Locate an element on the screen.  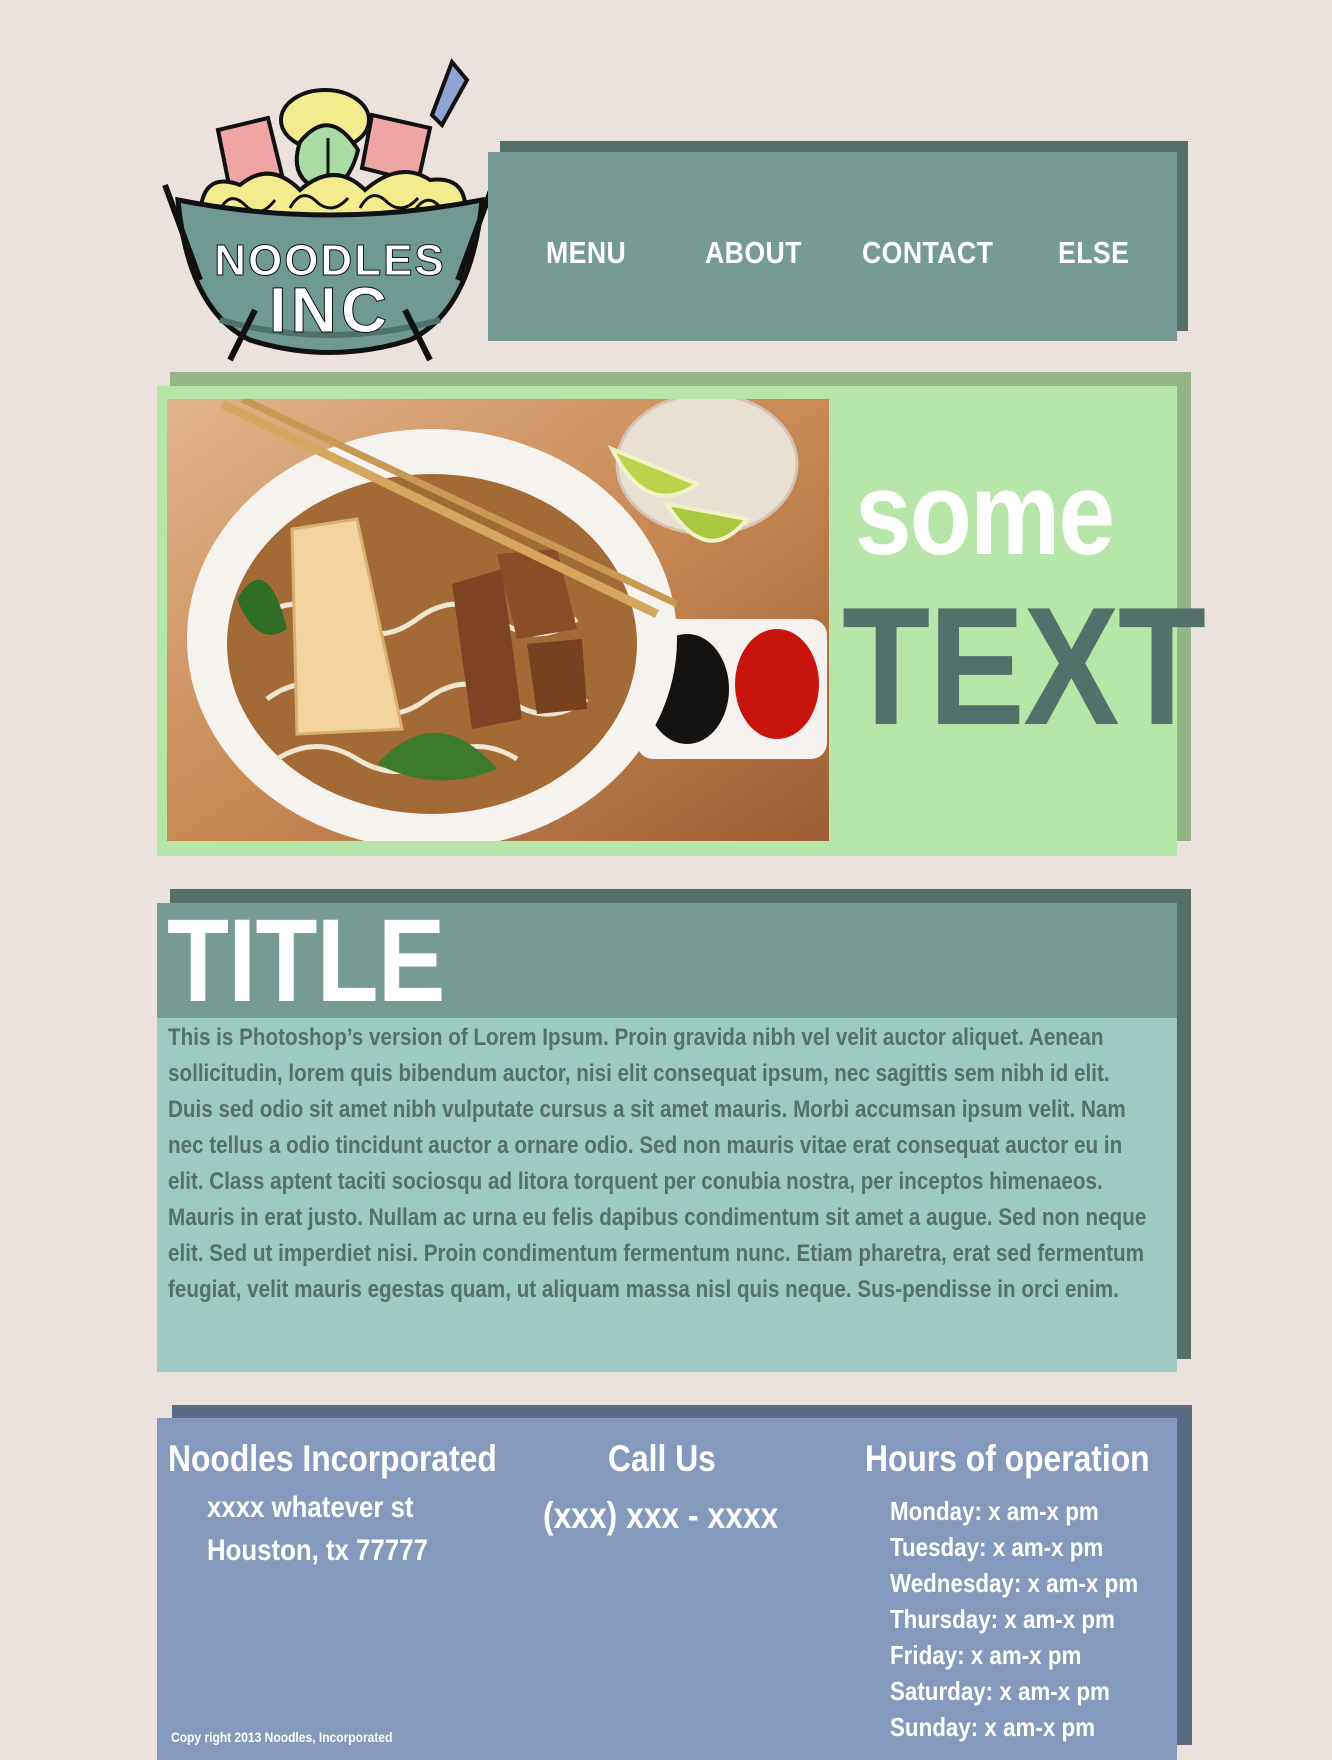
footer-address-line2: Houston, tx 77777 is located at coordinates (317, 1550).